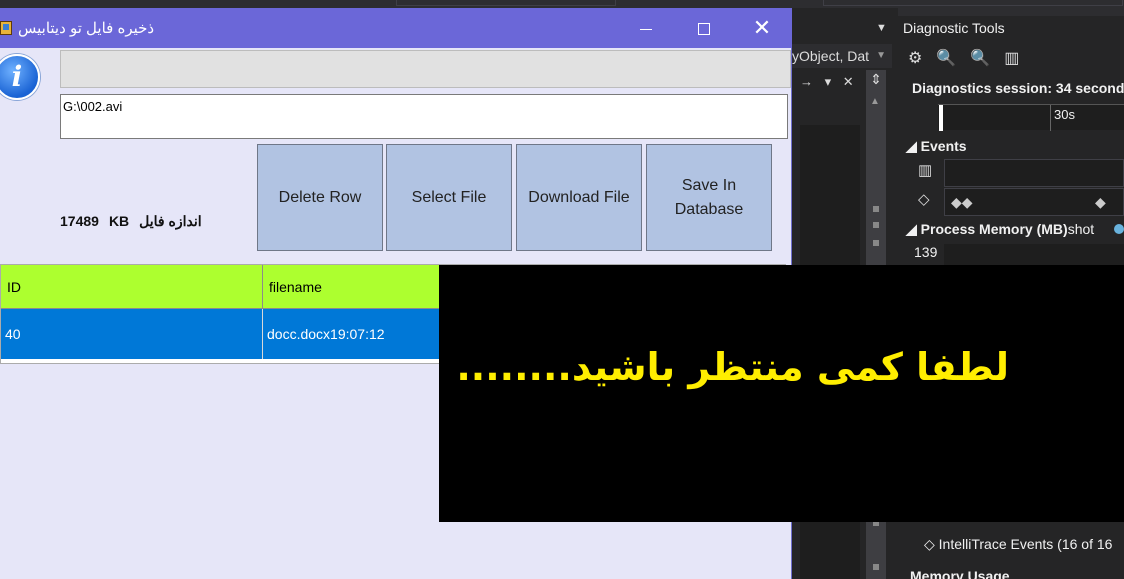 The width and height of the screenshot is (1124, 579). I want to click on events-lane-intellitrace: ◆◆ ◆, so click(1034, 202).